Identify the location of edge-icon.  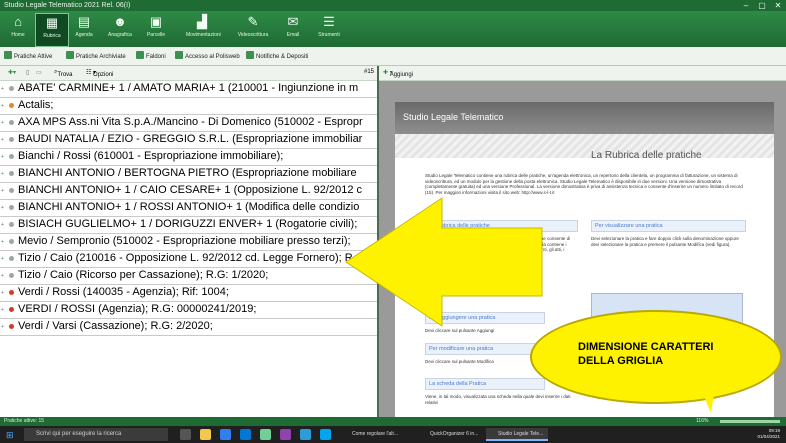
(325, 434).